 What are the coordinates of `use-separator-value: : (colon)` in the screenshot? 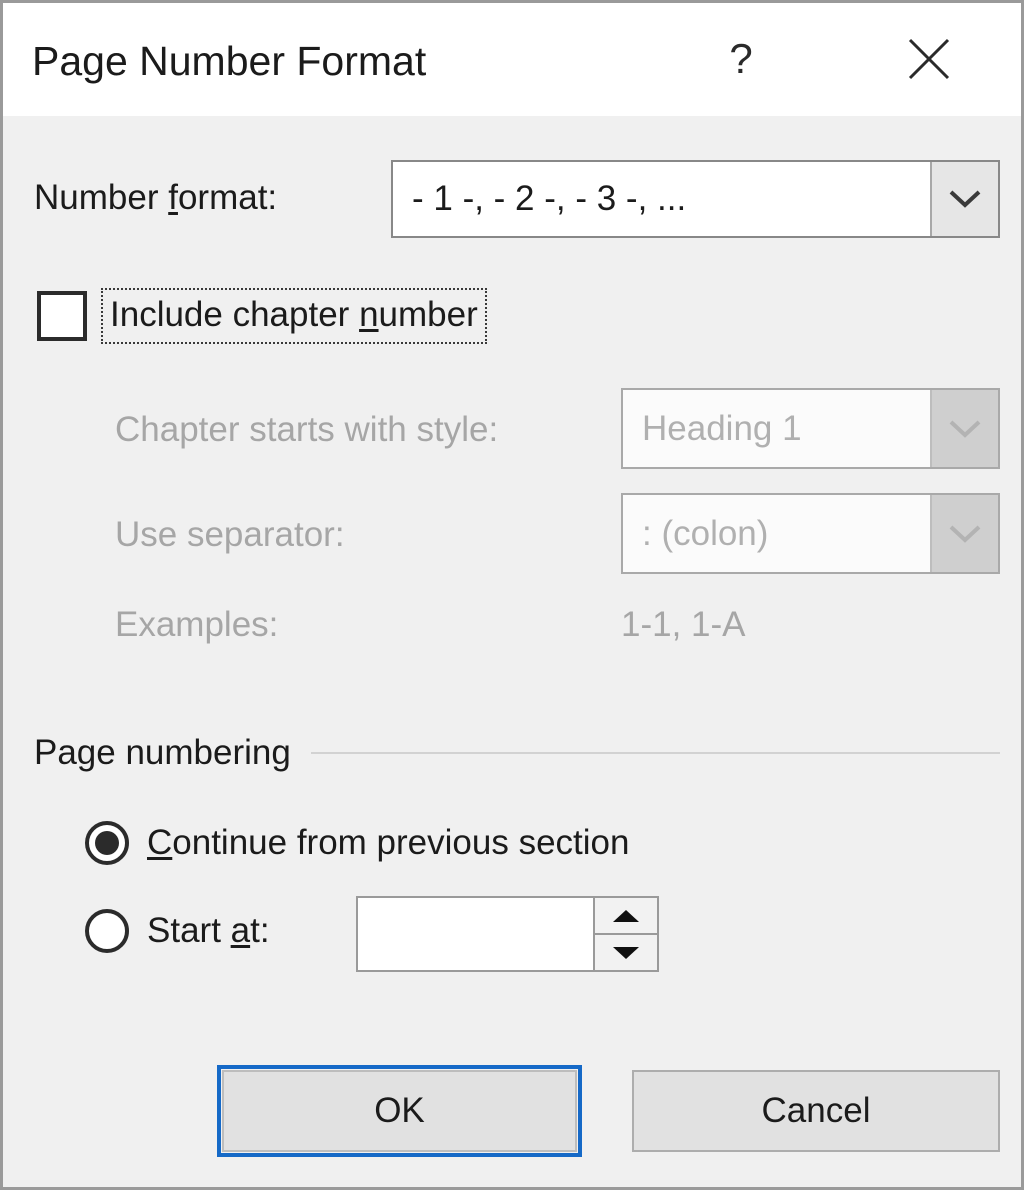 It's located at (705, 533).